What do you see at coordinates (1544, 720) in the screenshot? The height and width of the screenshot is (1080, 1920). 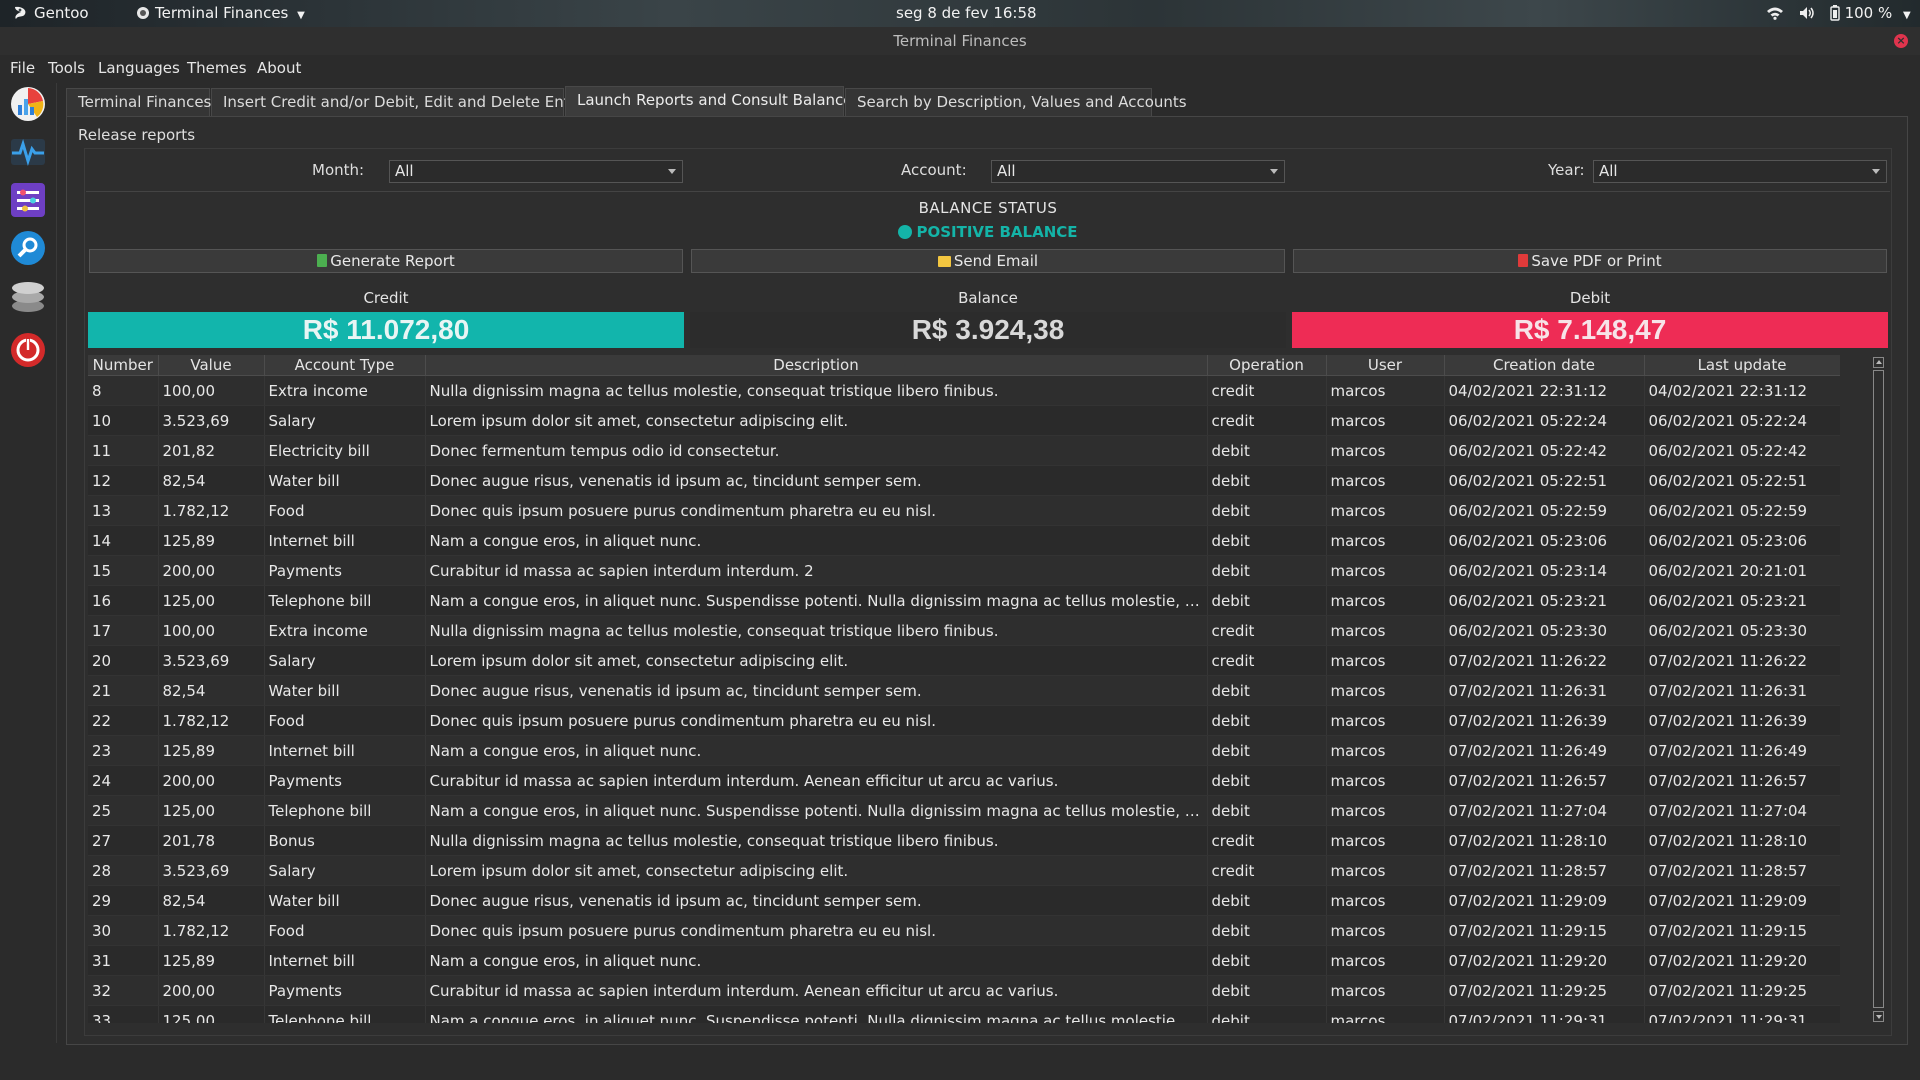 I see `cell-creation-date: 07/02/2021 11:26:39` at bounding box center [1544, 720].